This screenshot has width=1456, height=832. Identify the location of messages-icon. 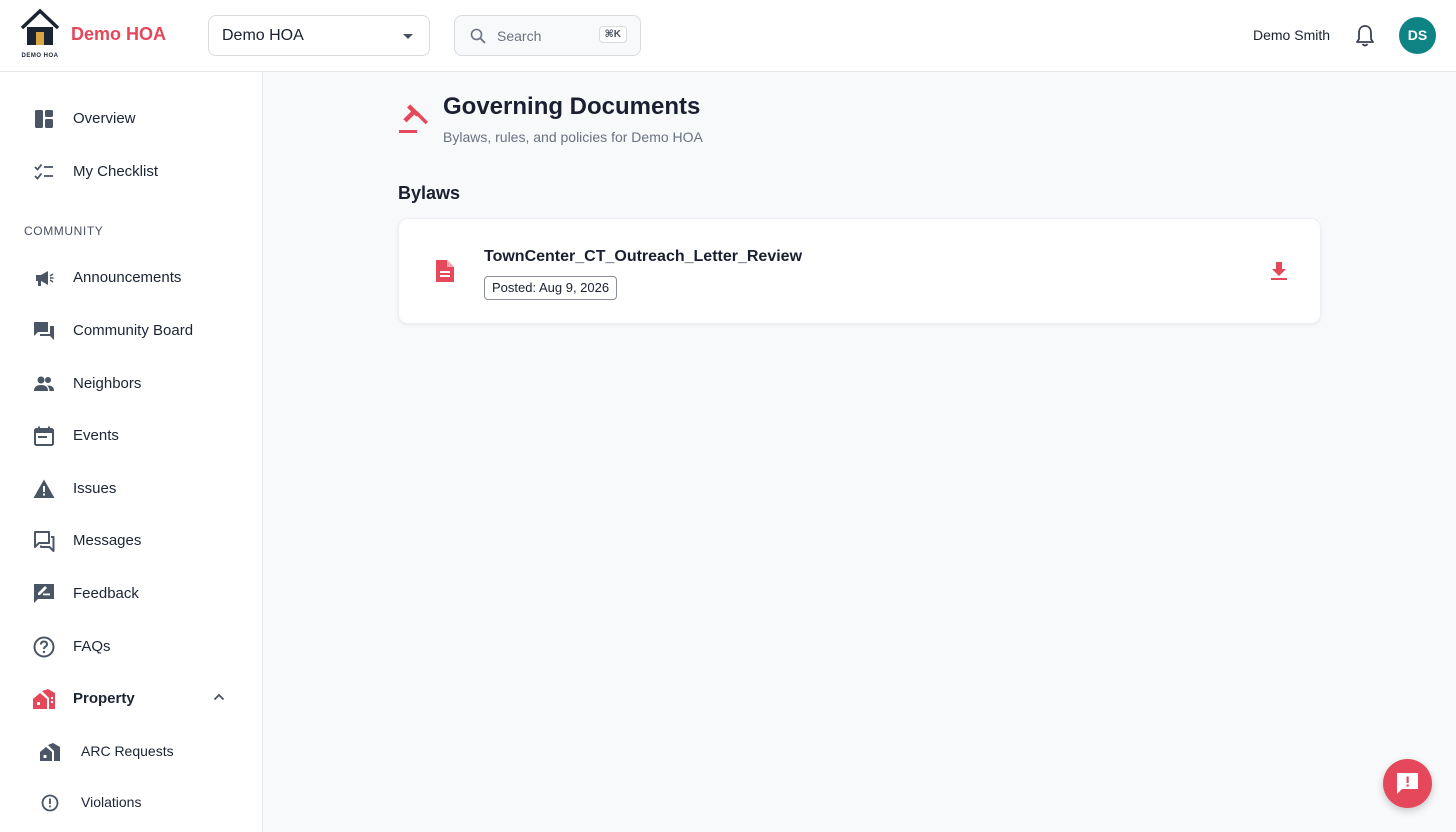
(44, 541).